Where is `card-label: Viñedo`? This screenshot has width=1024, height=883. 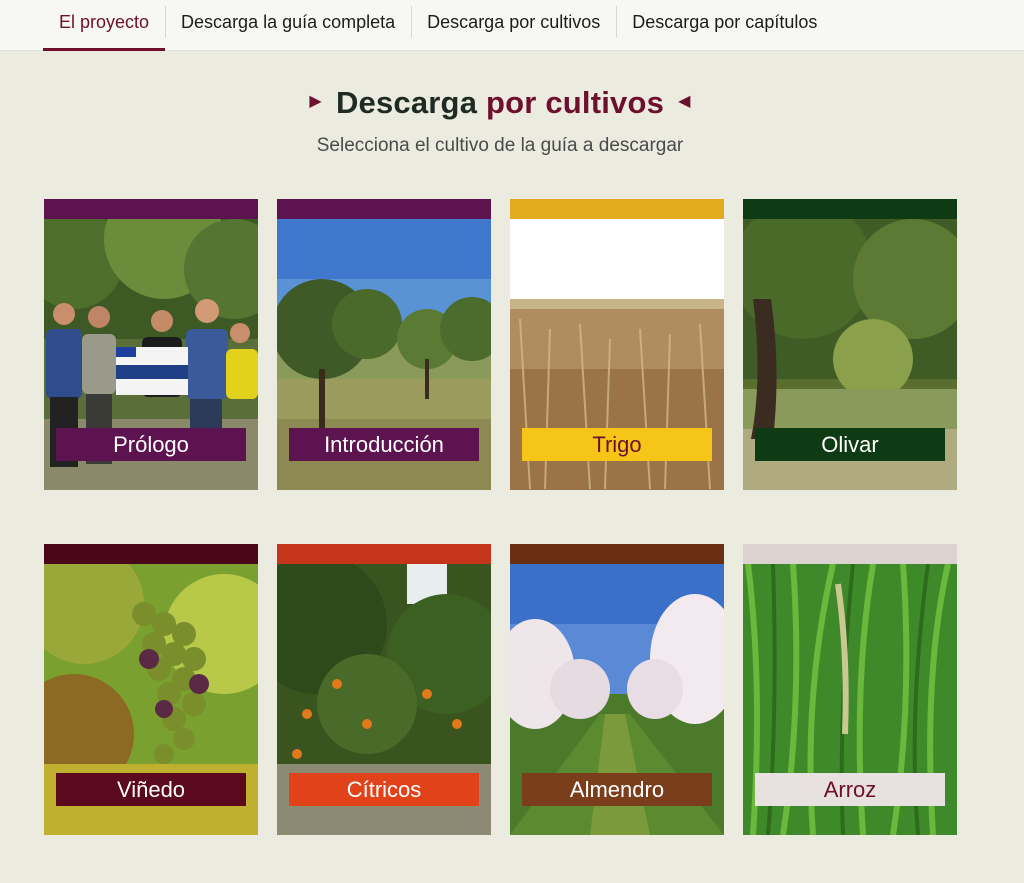
card-label: Viñedo is located at coordinates (151, 789).